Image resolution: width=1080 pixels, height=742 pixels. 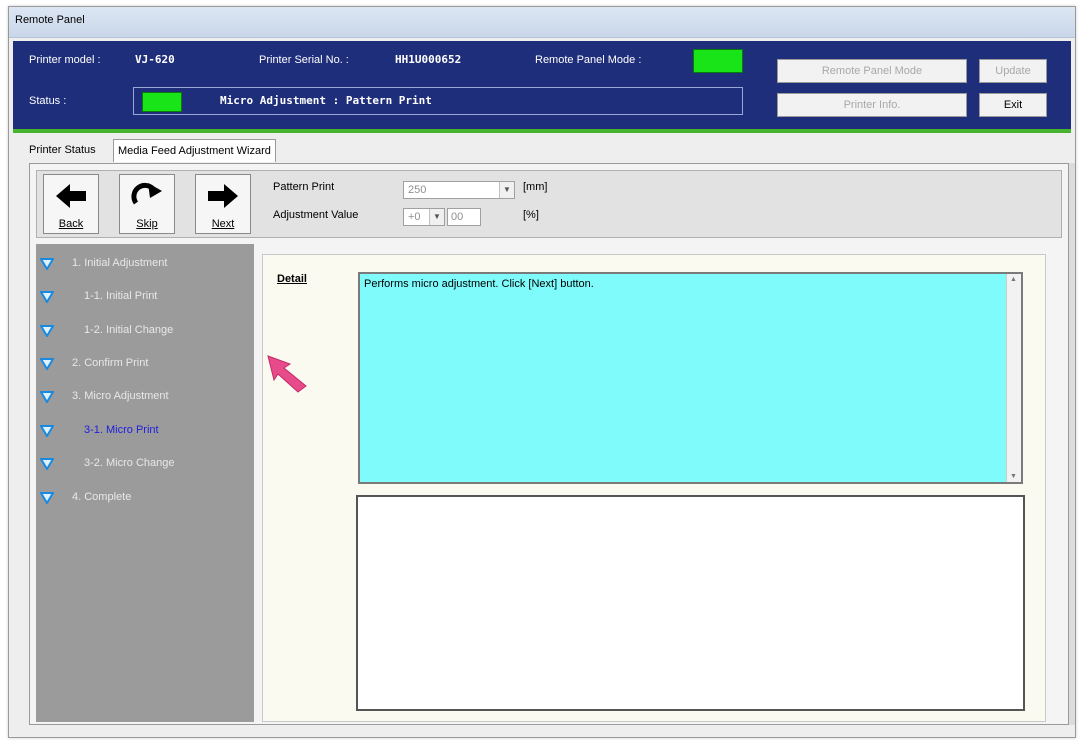 What do you see at coordinates (62, 150) in the screenshot?
I see `tab-printer-status: Printer Status` at bounding box center [62, 150].